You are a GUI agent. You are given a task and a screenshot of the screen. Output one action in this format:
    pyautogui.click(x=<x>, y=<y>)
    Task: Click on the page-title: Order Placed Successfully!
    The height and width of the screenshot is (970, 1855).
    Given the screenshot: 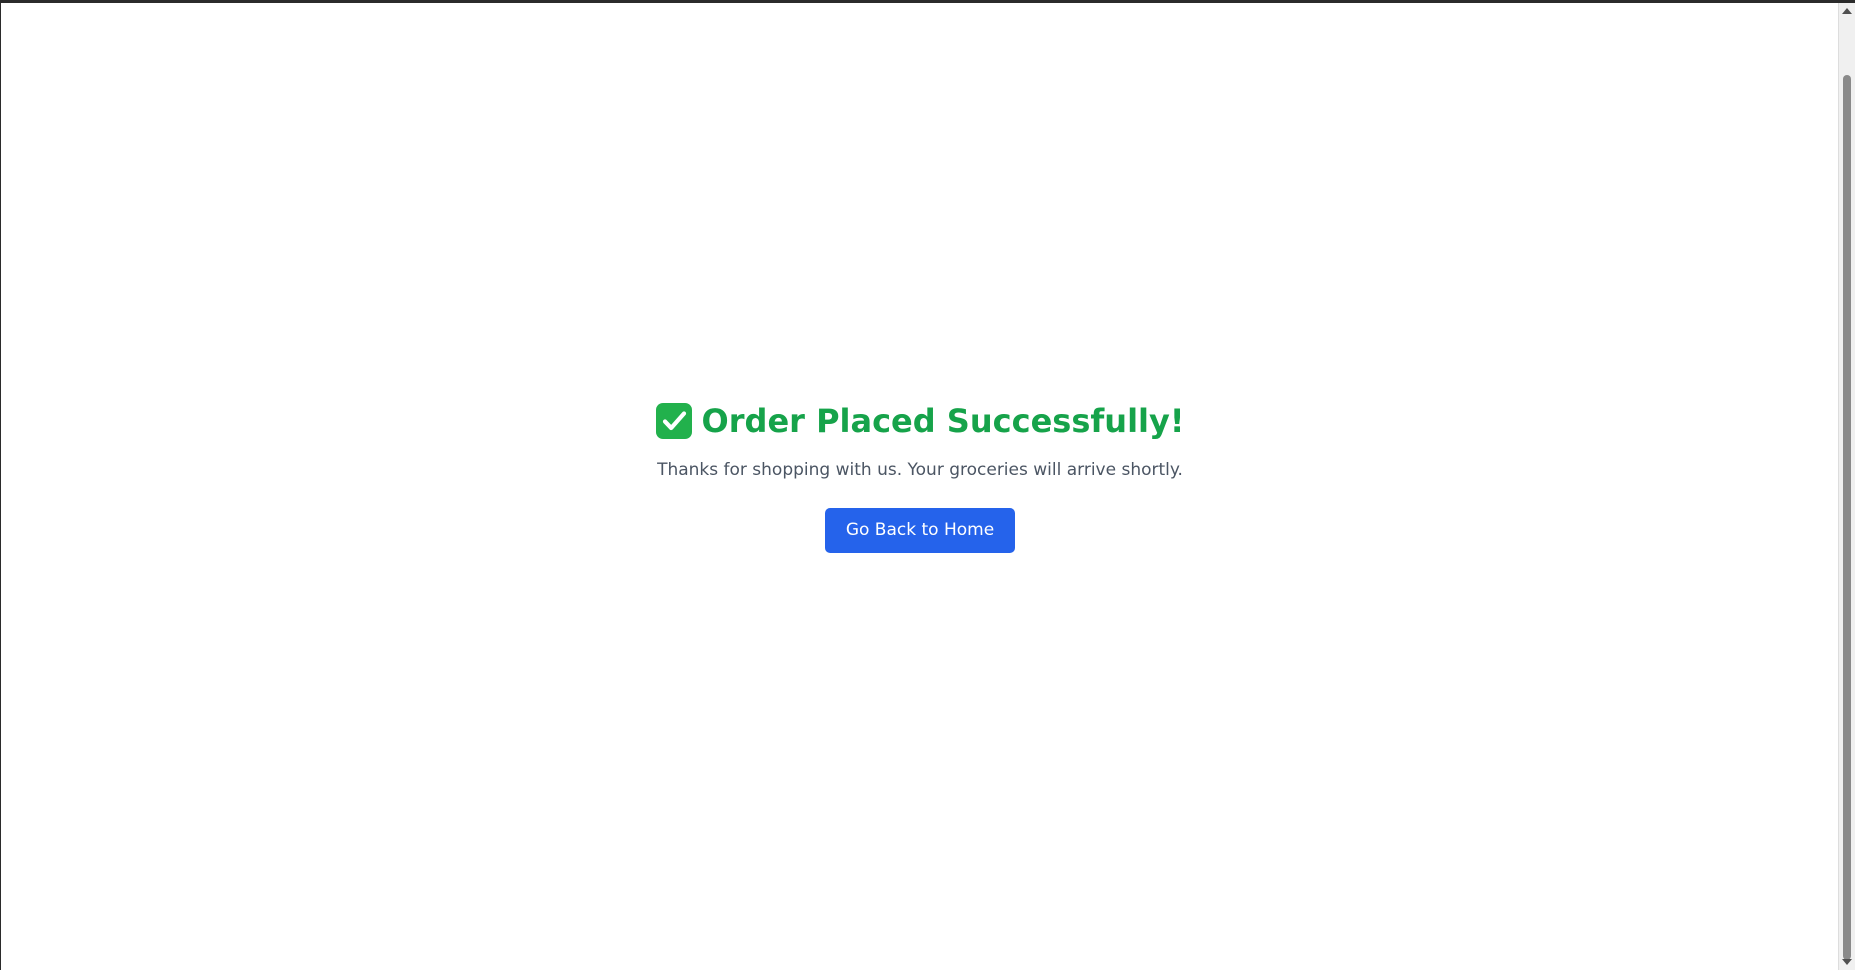 What is the action you would take?
    pyautogui.click(x=920, y=421)
    